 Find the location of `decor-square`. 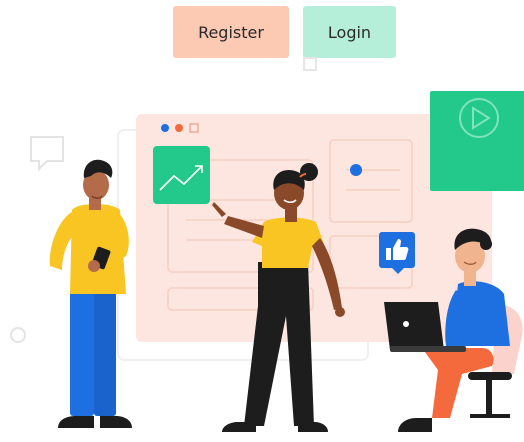

decor-square is located at coordinates (310, 64).